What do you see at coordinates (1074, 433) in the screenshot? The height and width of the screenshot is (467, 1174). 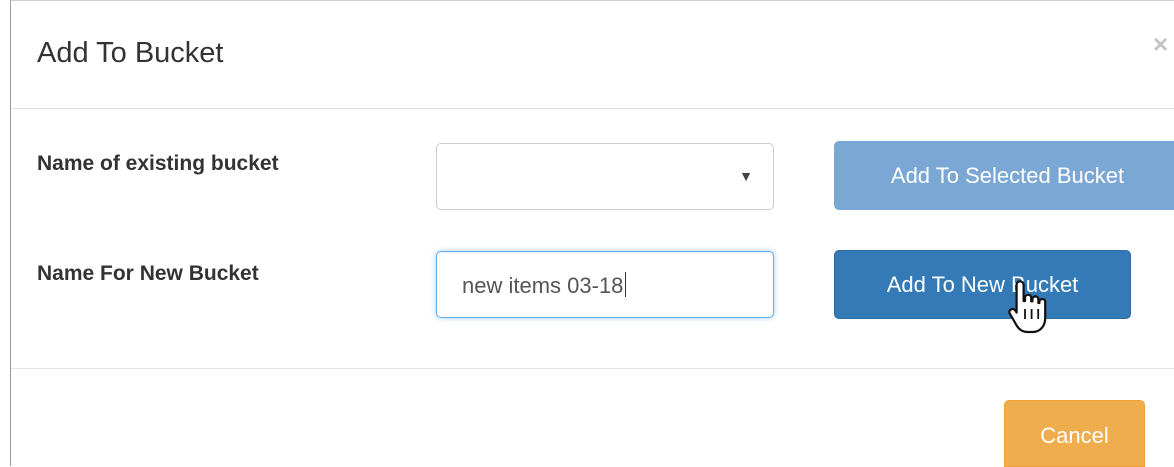 I see `cancel-button: Cancel` at bounding box center [1074, 433].